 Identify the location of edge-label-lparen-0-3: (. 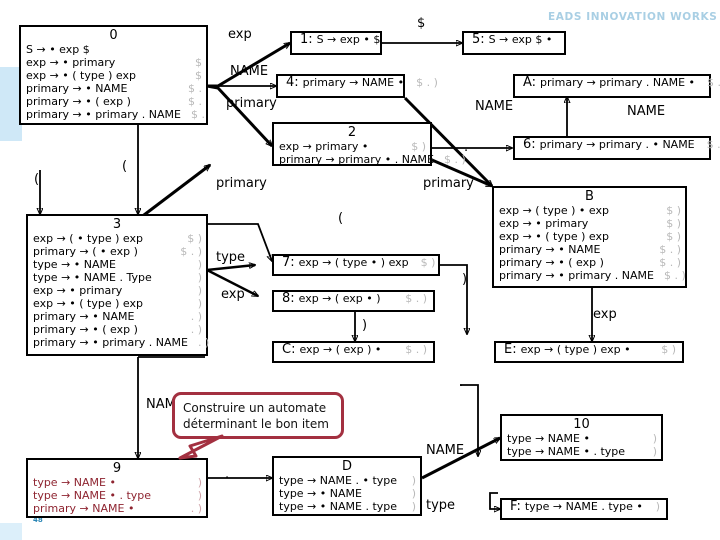
(125, 166).